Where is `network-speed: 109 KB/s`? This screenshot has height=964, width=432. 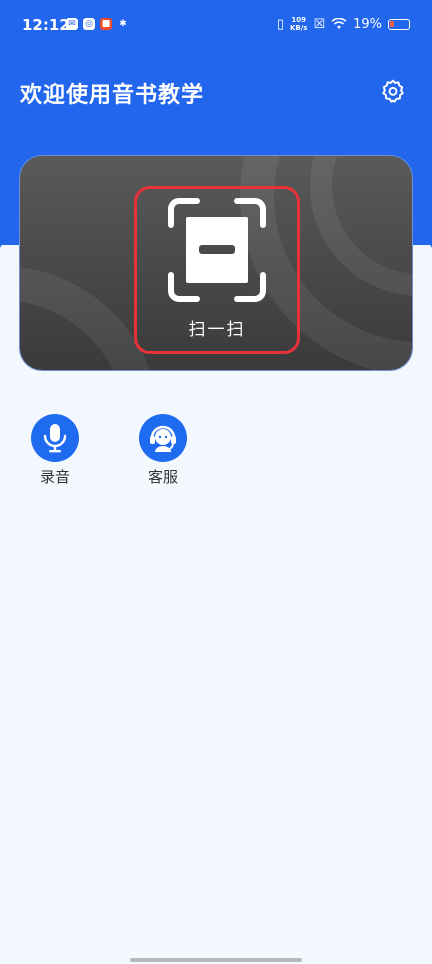
network-speed: 109 KB/s is located at coordinates (298, 24).